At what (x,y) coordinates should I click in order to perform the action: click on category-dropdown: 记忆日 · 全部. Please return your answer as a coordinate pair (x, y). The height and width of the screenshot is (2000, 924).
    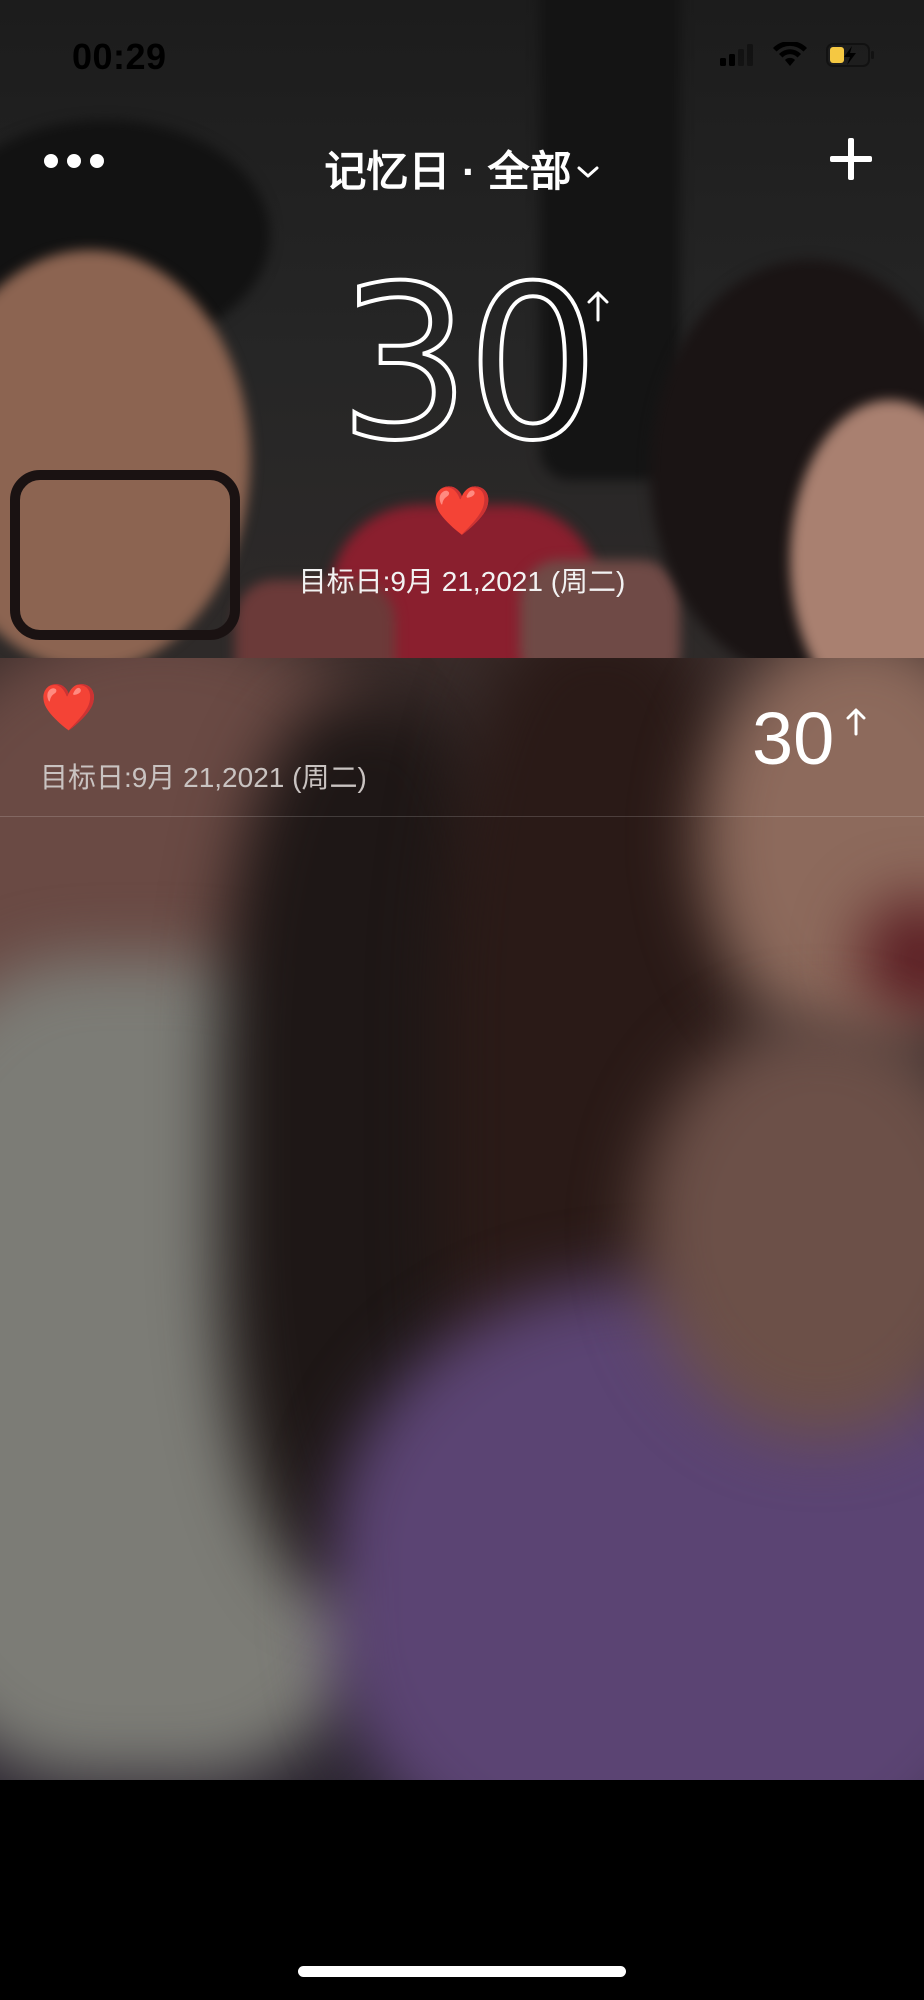
    Looking at the image, I should click on (462, 168).